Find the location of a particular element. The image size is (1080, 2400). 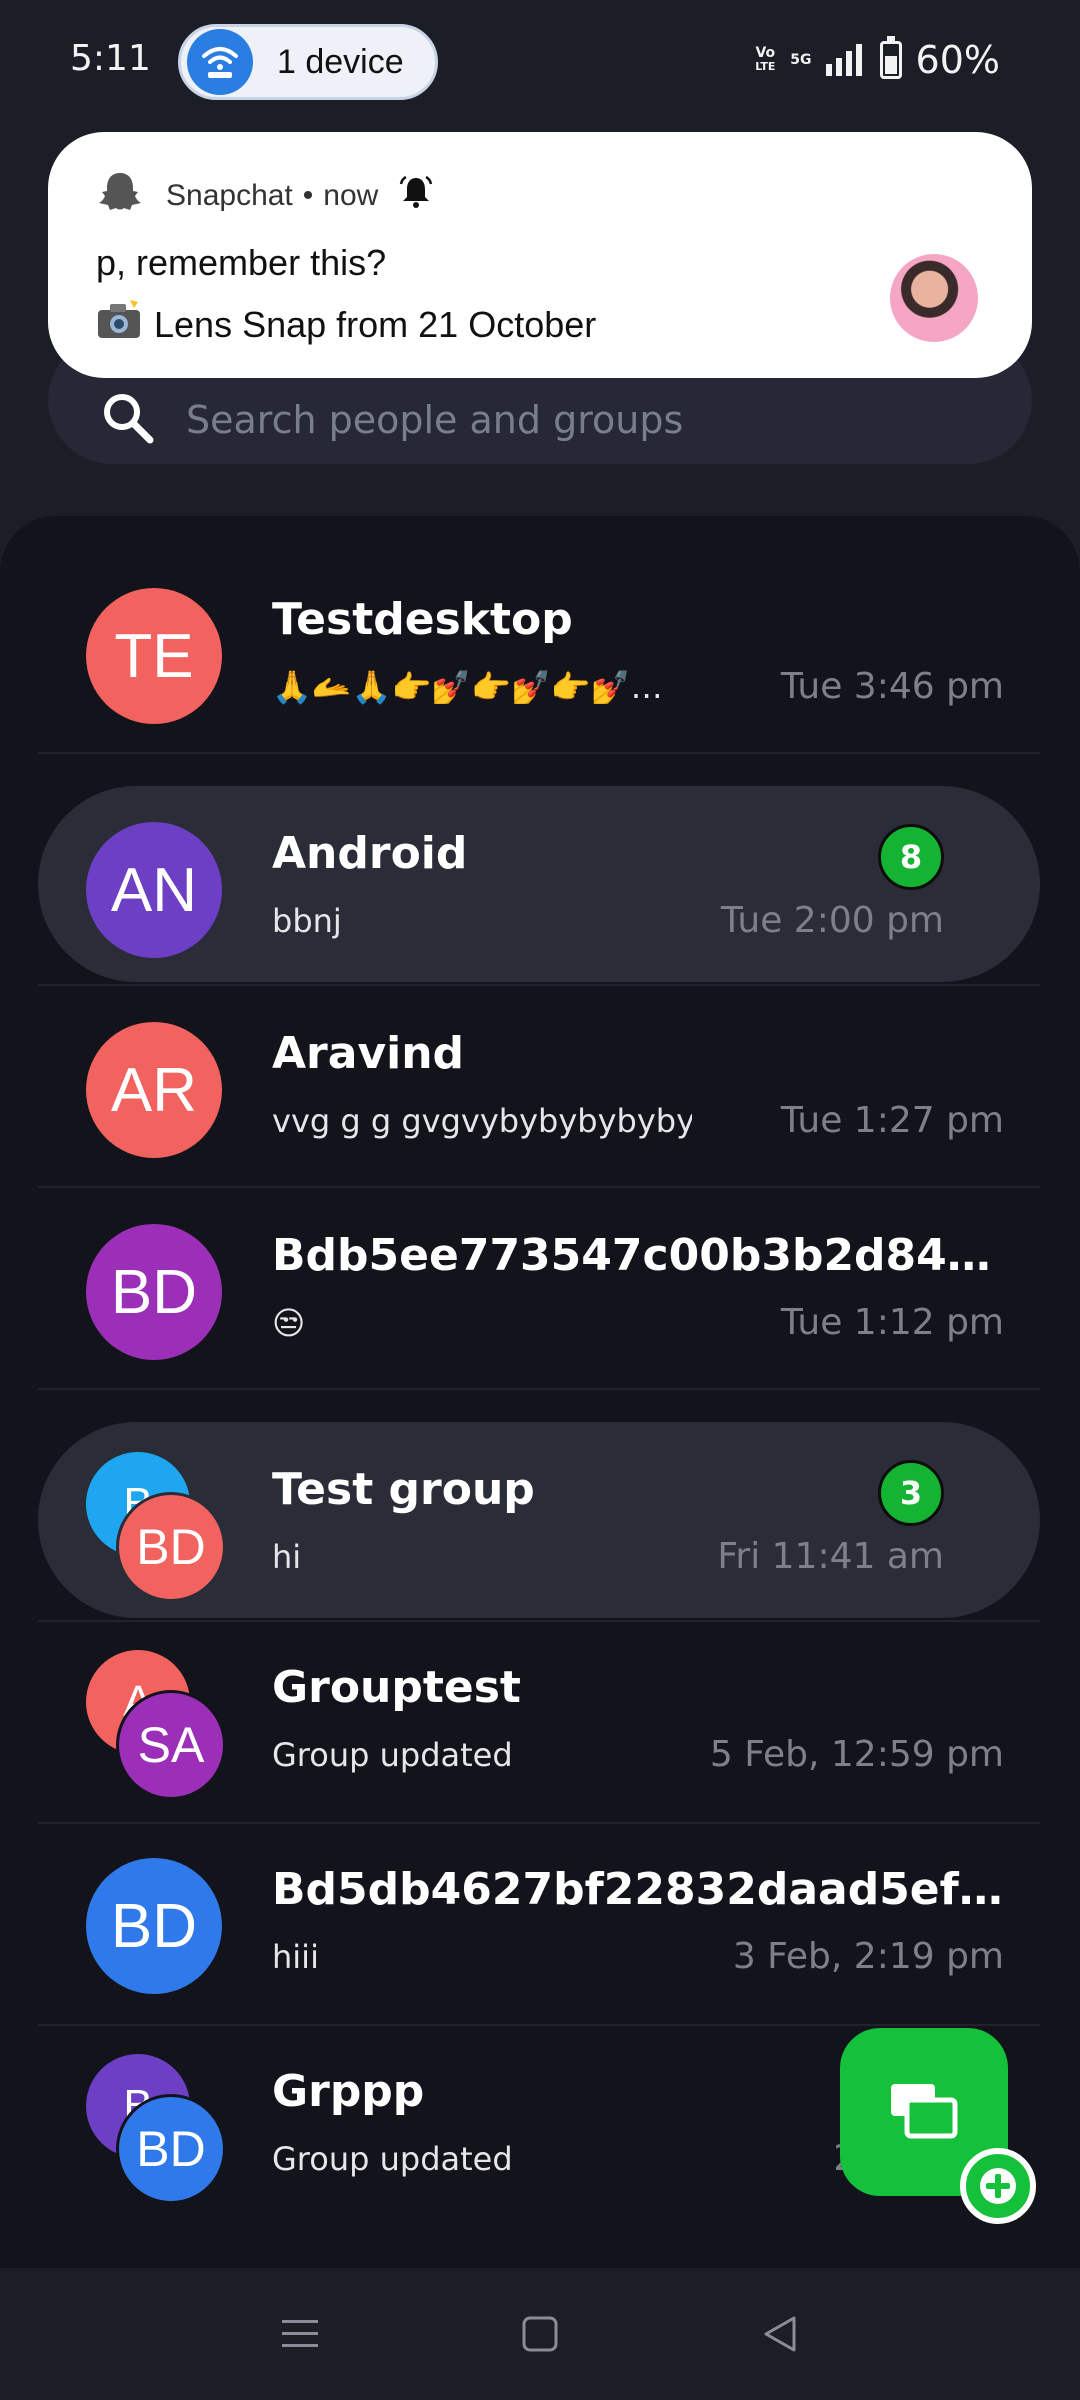

search-input: Search people and groups is located at coordinates (434, 420).